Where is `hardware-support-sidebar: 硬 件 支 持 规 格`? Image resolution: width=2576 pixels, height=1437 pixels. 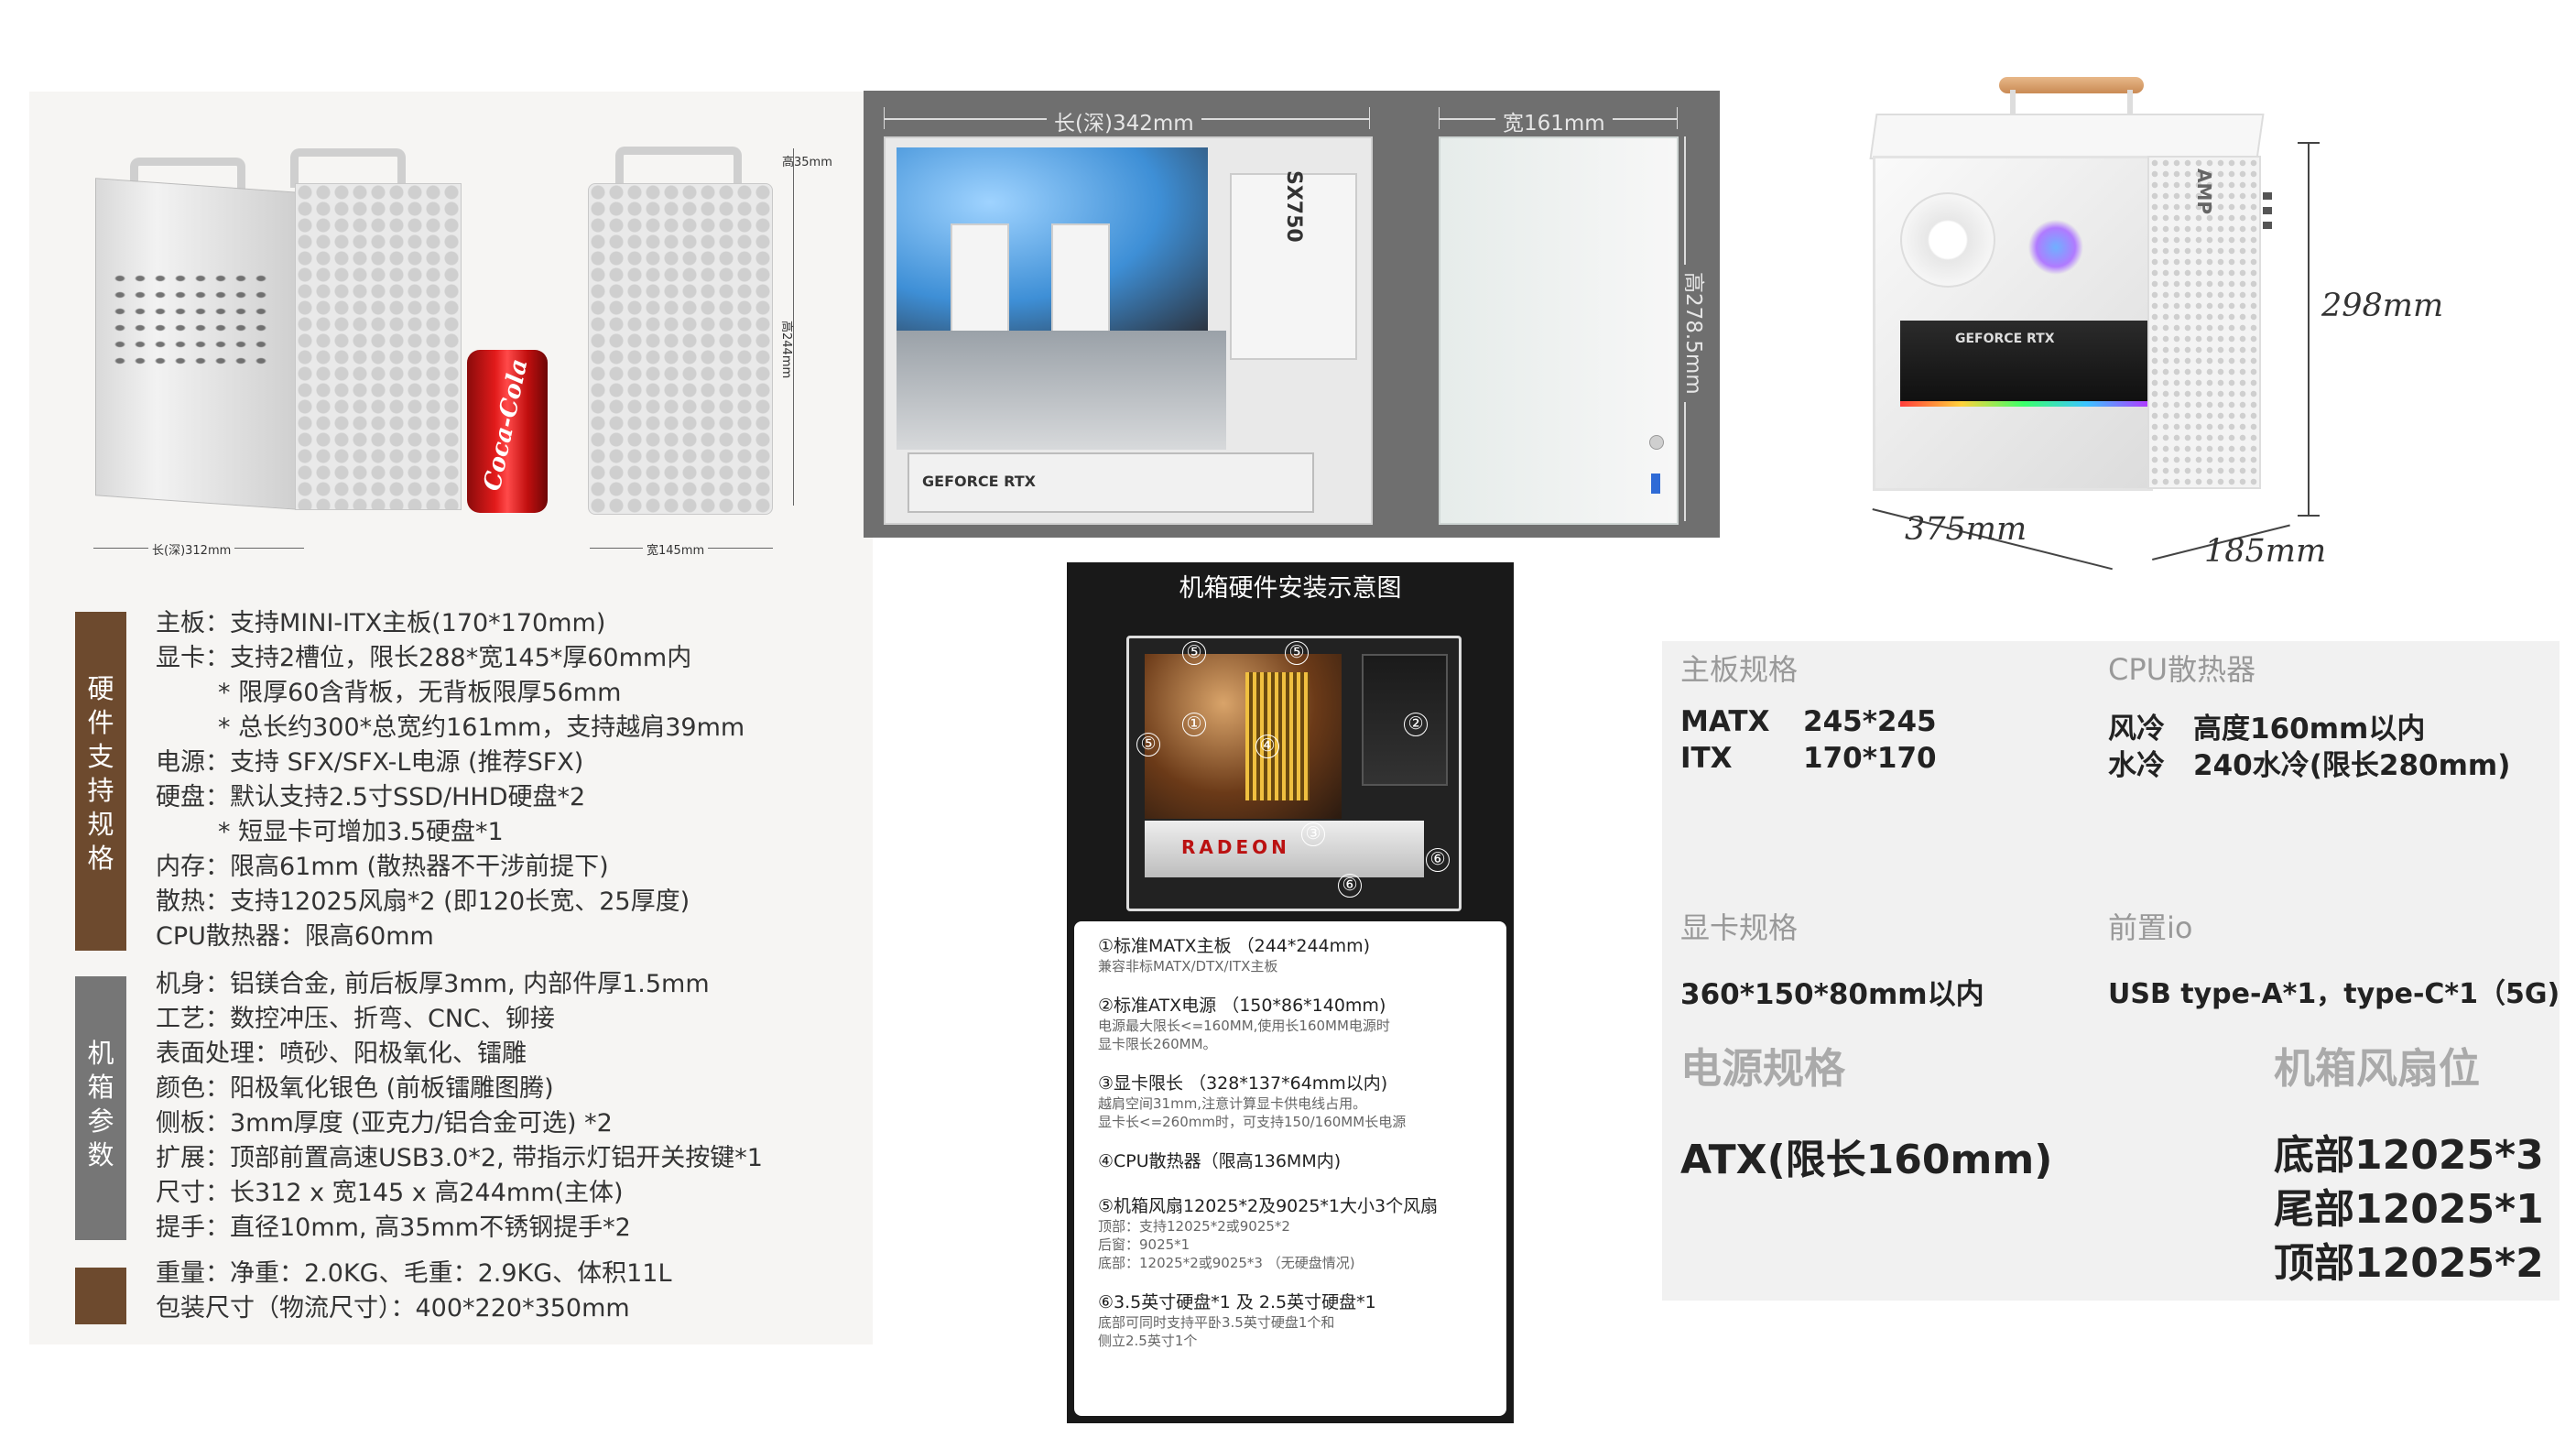 hardware-support-sidebar: 硬 件 支 持 规 格 is located at coordinates (100, 781).